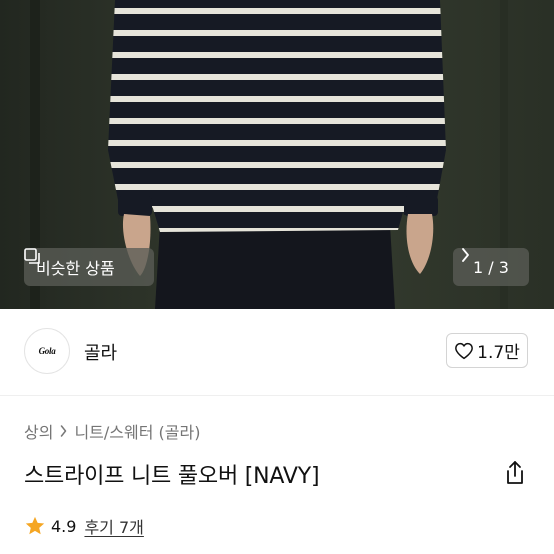 Image resolution: width=554 pixels, height=554 pixels. Describe the element at coordinates (137, 431) in the screenshot. I see `breadcrumb-item-subcategory: 니트/스웨터 (골라)` at that location.